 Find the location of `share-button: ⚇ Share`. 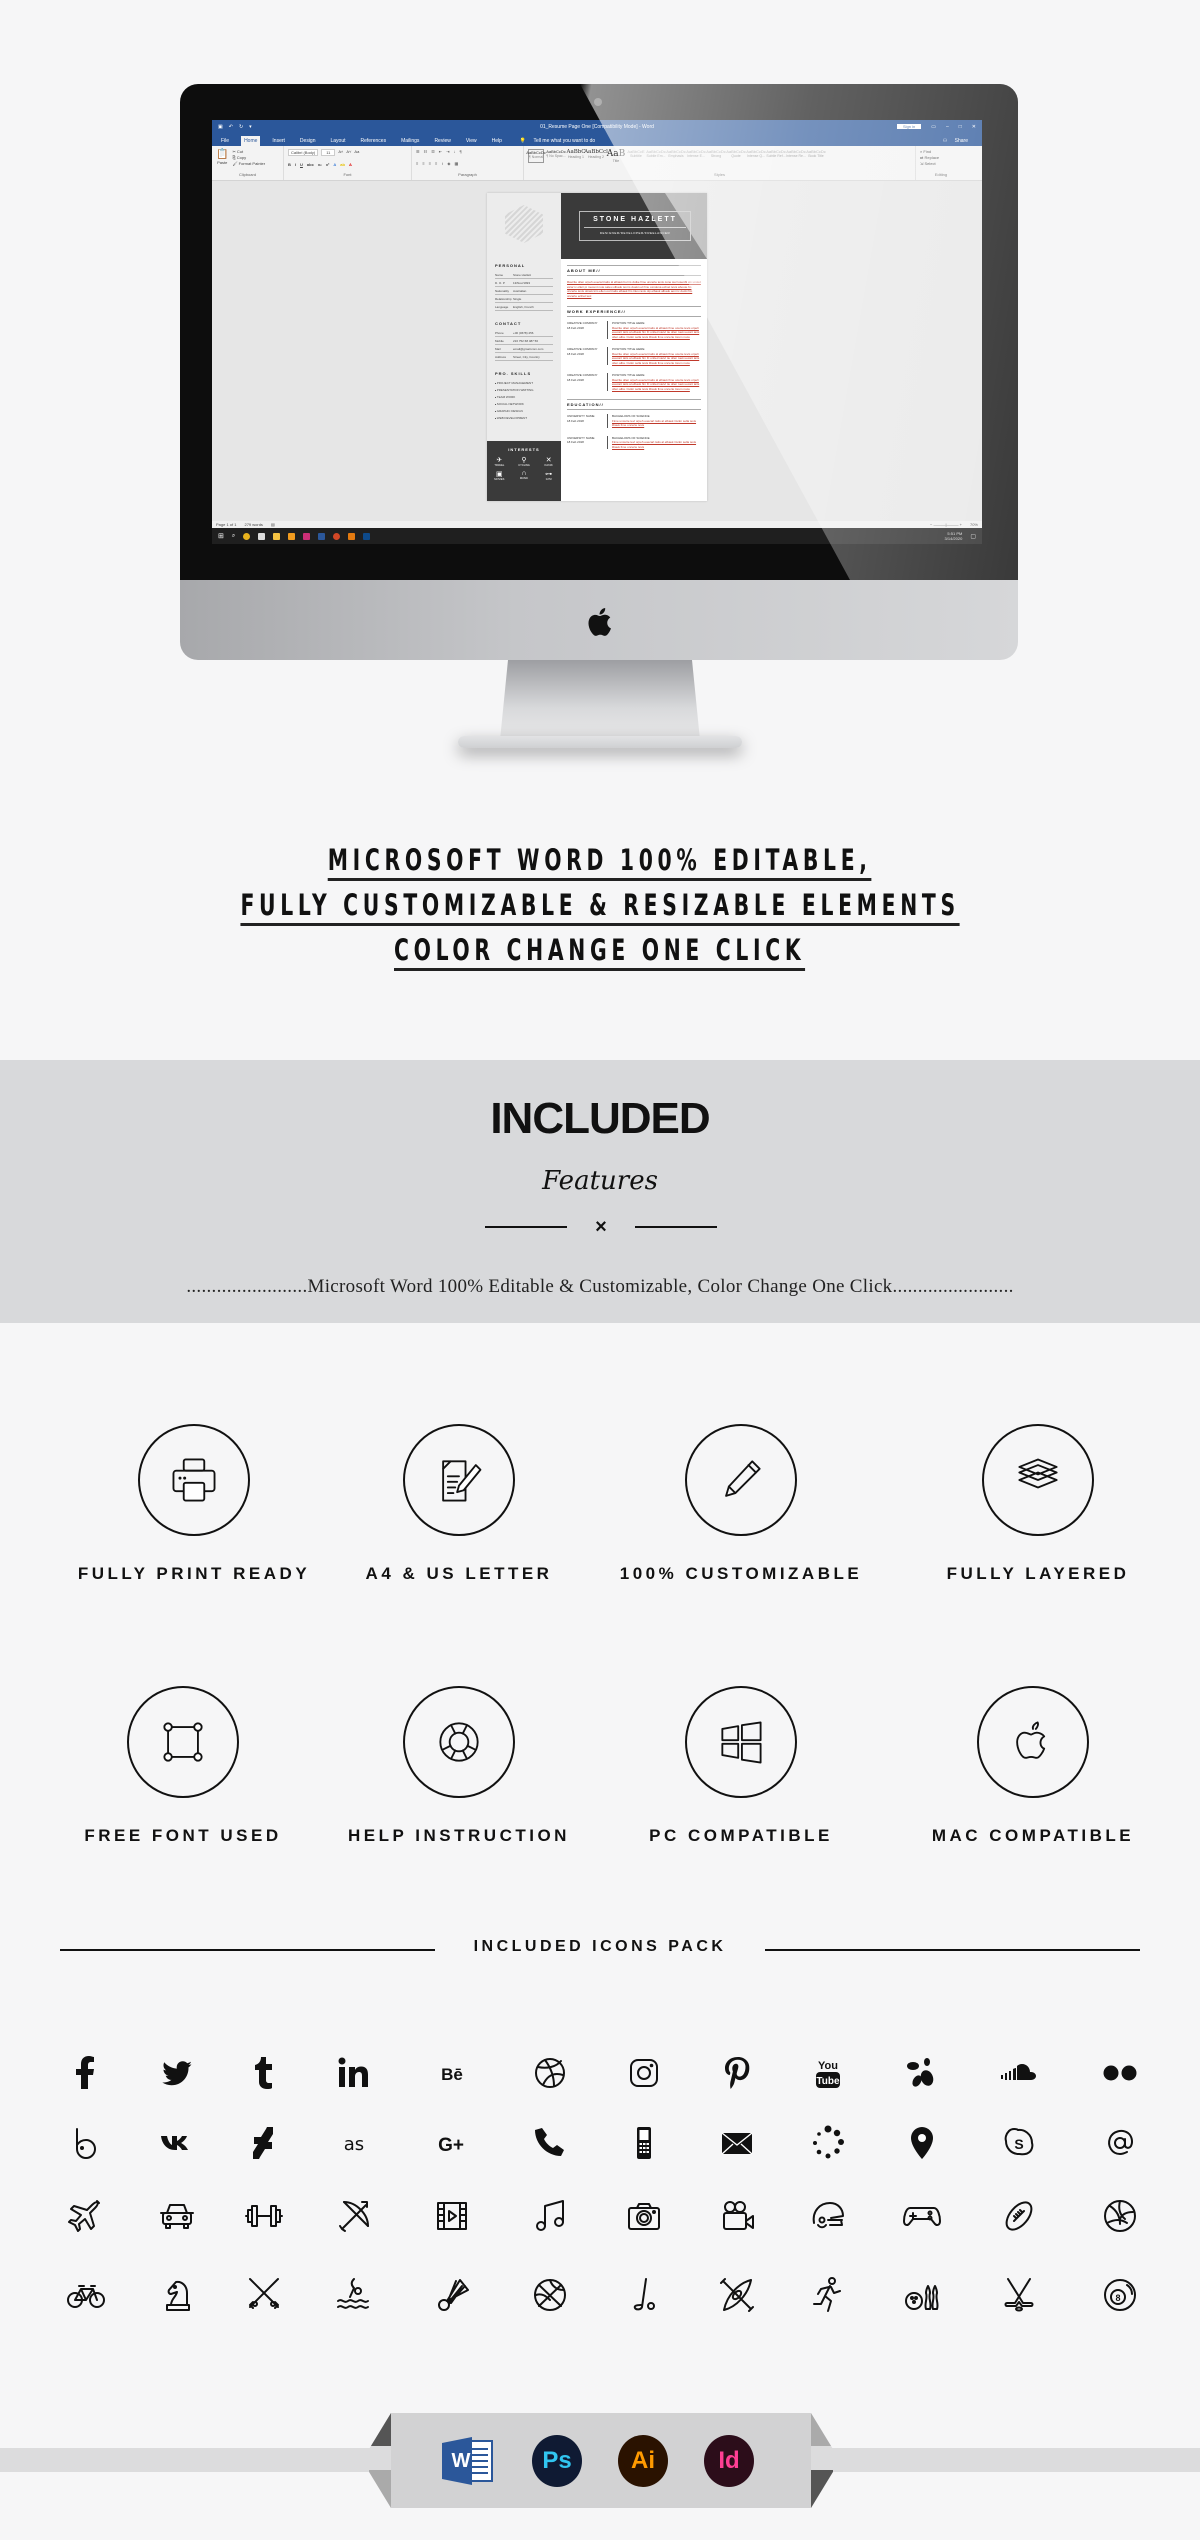

share-button: ⚇ Share is located at coordinates (955, 141).